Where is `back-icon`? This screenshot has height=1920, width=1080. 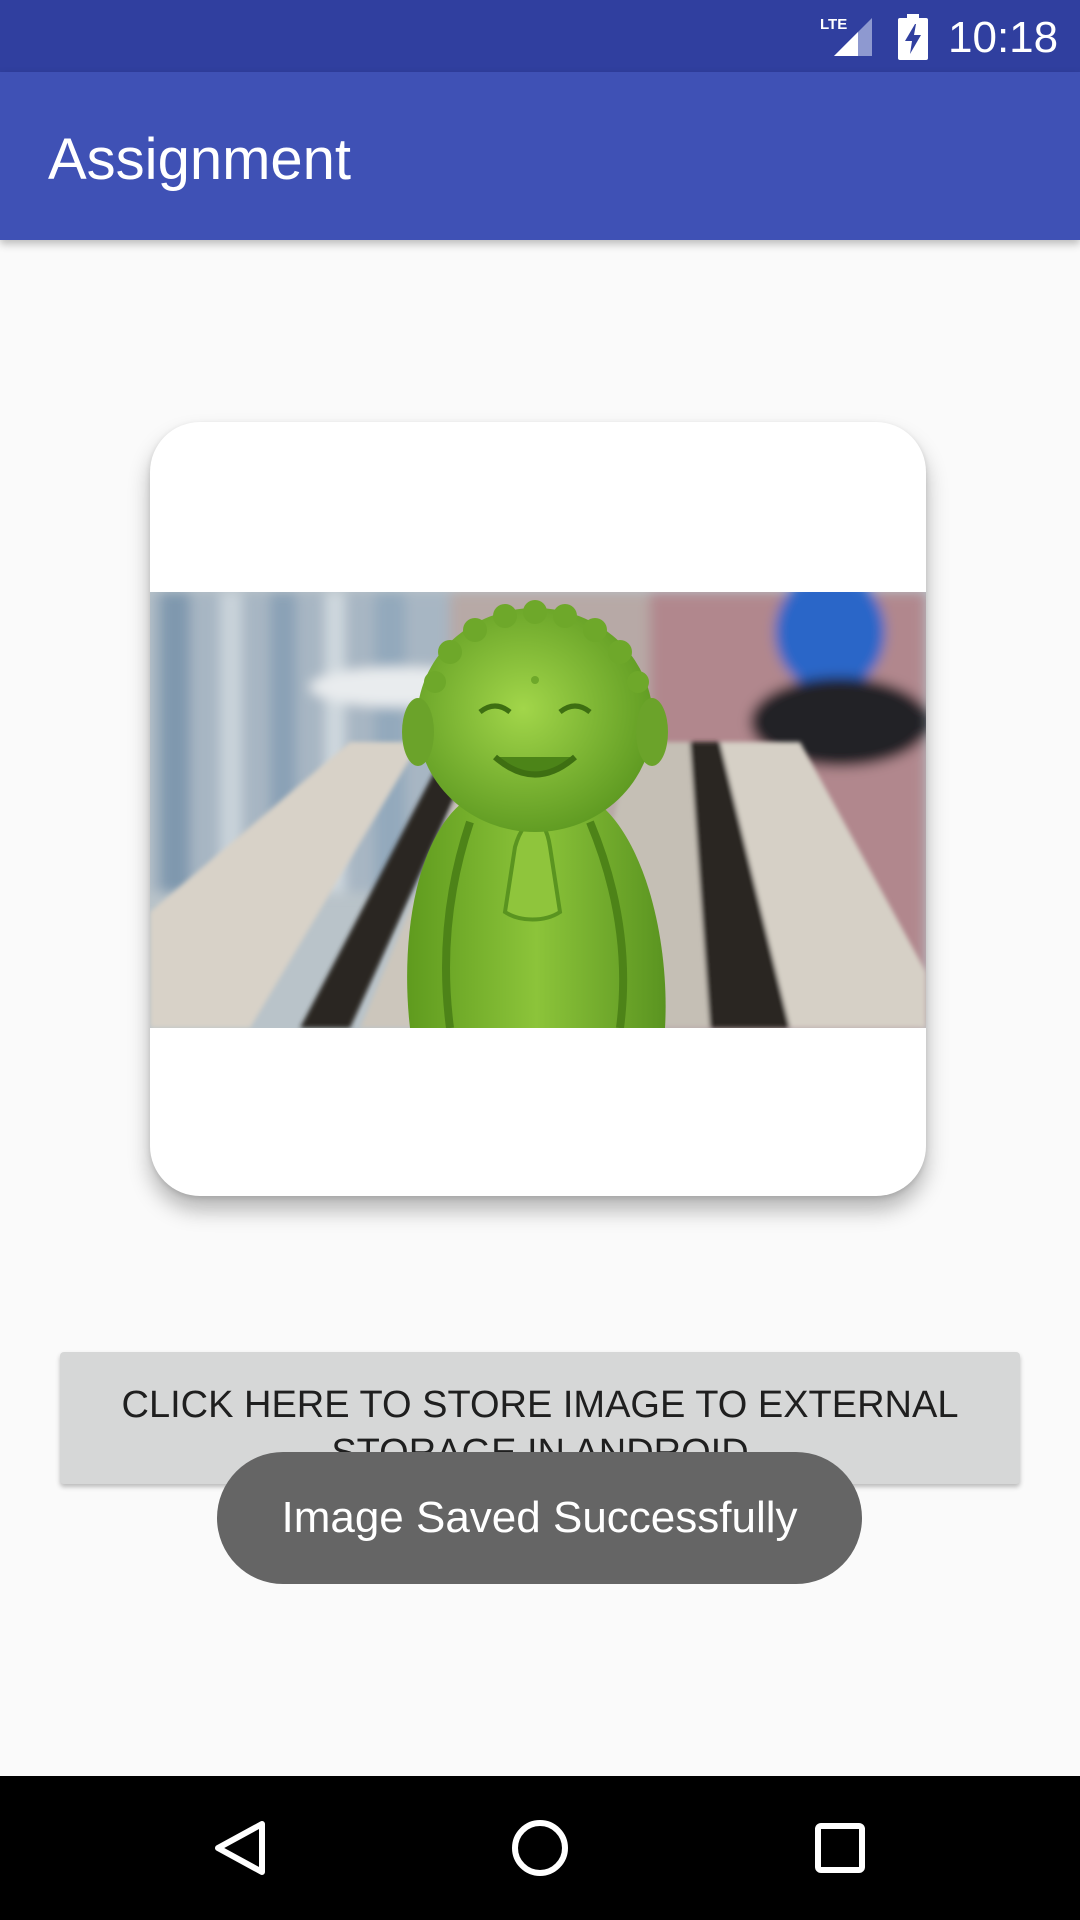 back-icon is located at coordinates (240, 1848).